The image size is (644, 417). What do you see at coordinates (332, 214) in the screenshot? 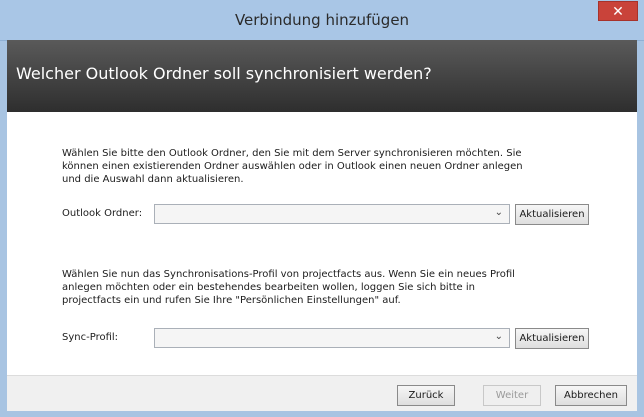
I see `outlook-folder-select: ⌄` at bounding box center [332, 214].